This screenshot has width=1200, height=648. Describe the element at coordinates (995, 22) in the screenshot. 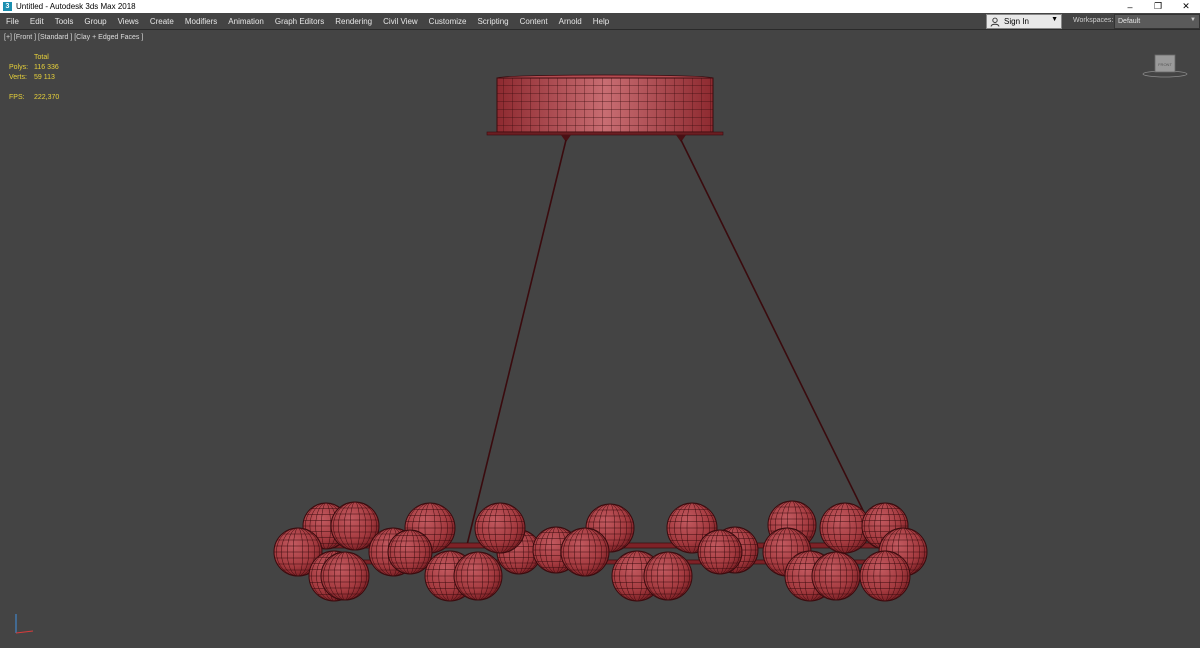

I see `user-icon` at that location.